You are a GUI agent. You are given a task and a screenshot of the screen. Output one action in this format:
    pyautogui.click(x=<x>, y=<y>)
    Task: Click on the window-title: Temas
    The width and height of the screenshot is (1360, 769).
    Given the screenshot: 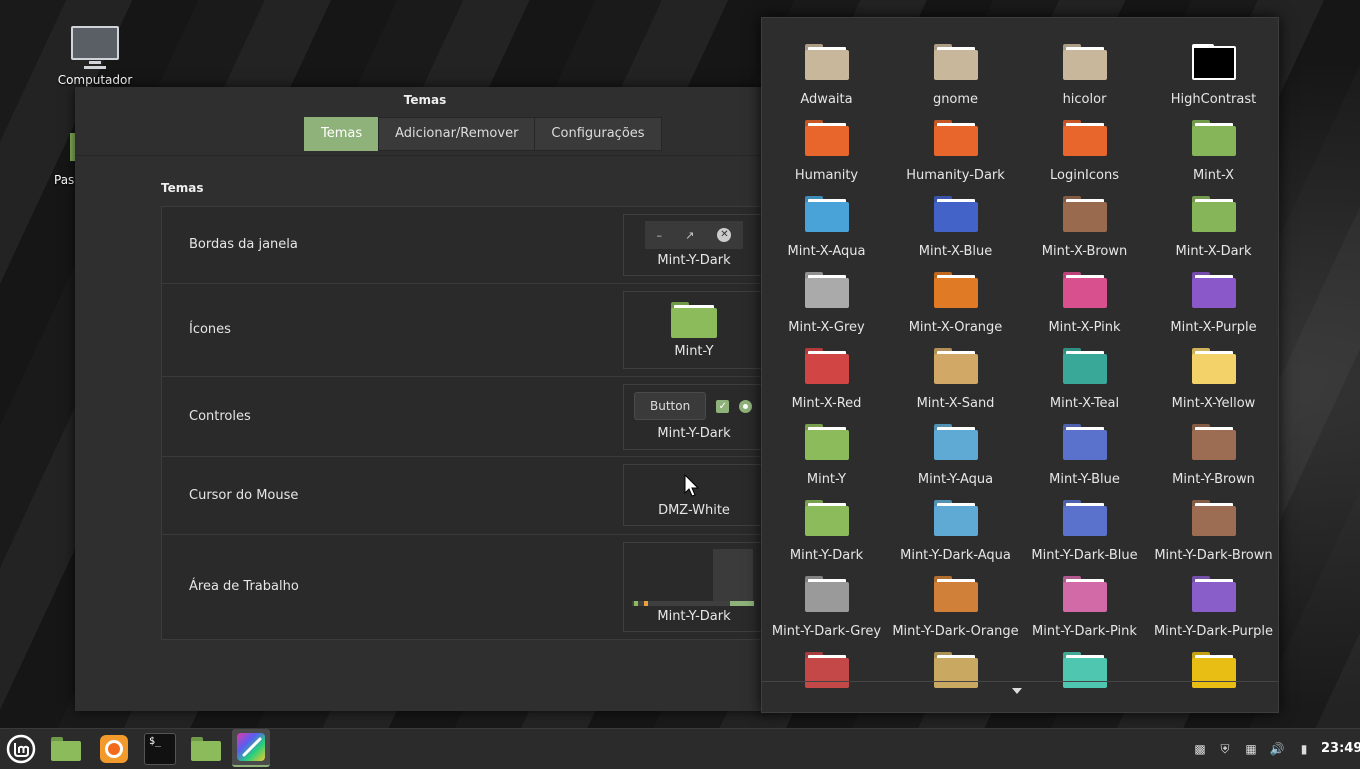 What is the action you would take?
    pyautogui.click(x=425, y=100)
    